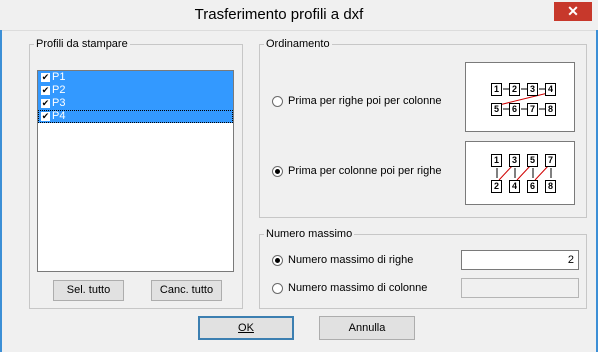 The image size is (598, 352). What do you see at coordinates (82, 44) in the screenshot?
I see `profili-legend: Profili da stampare` at bounding box center [82, 44].